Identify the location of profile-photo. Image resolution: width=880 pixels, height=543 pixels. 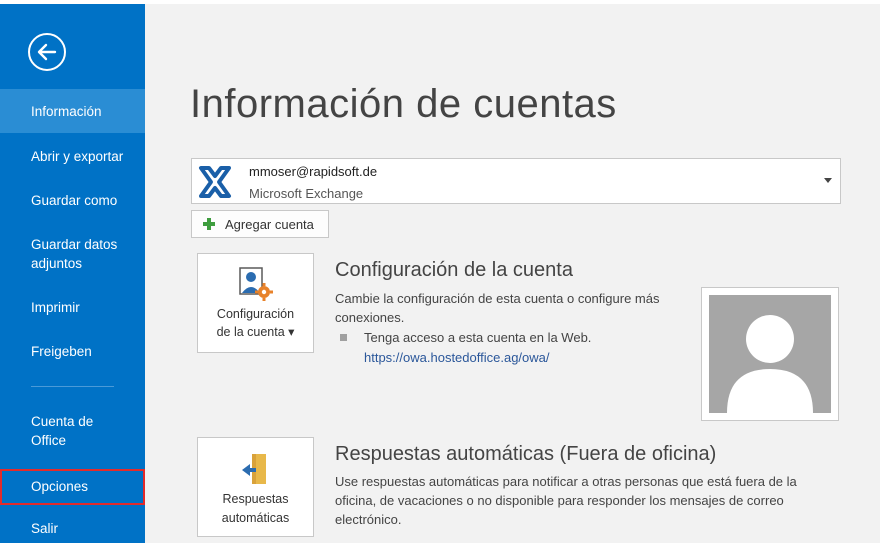
(770, 354).